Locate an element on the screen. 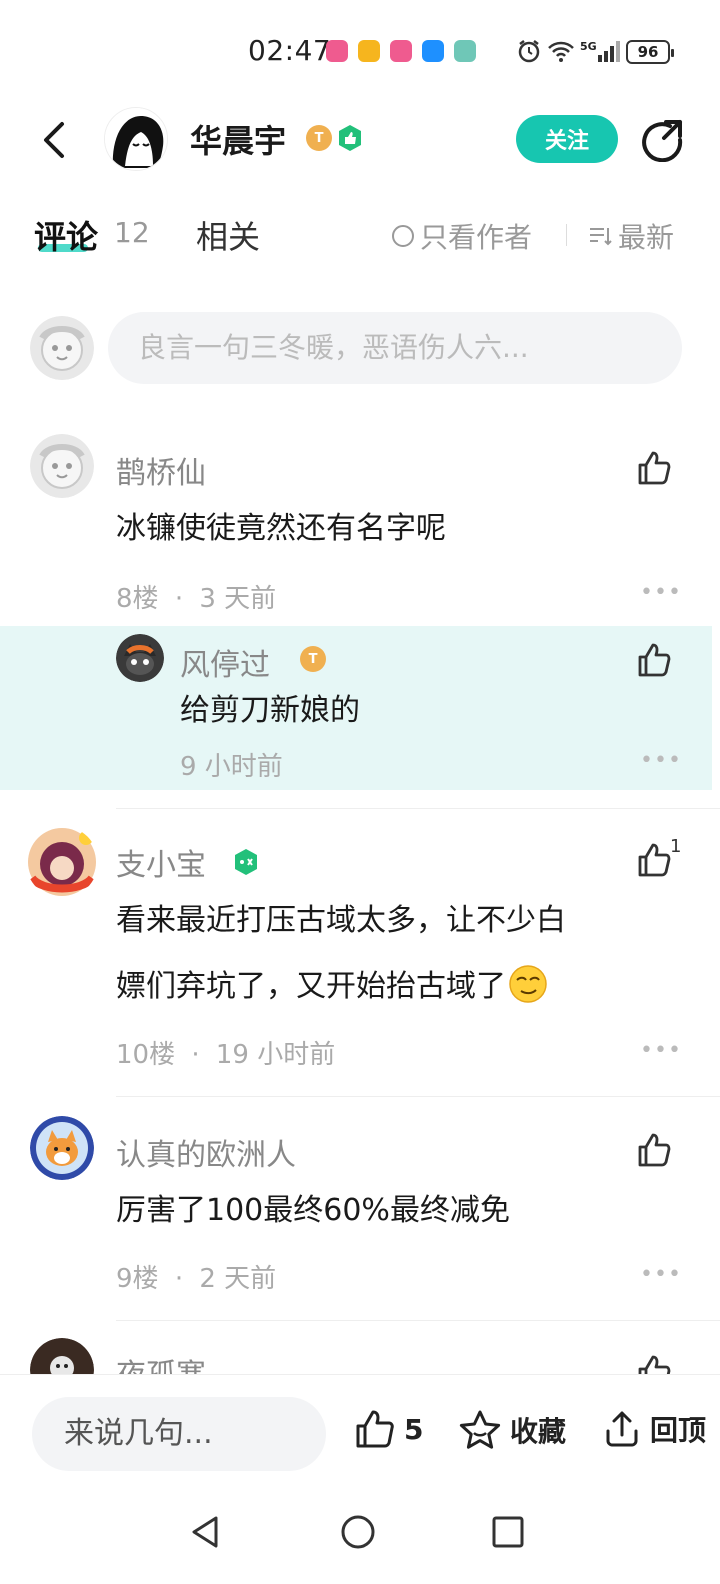  smirk-emoji-icon is located at coordinates (528, 984).